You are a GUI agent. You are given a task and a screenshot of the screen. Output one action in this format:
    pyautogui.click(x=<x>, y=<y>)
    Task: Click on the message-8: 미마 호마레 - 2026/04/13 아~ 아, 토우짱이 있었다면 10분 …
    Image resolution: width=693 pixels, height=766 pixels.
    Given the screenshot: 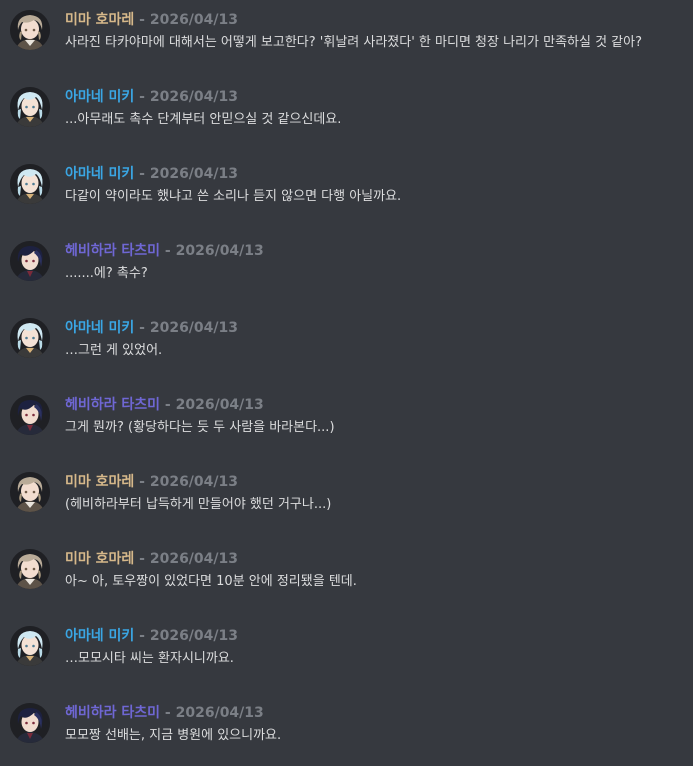 What is the action you would take?
    pyautogui.click(x=346, y=579)
    